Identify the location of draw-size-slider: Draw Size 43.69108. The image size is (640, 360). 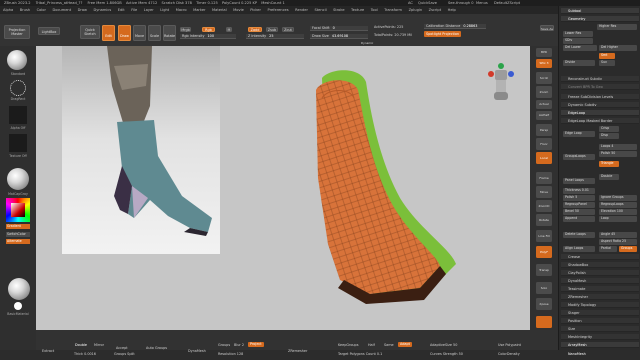
(339, 36).